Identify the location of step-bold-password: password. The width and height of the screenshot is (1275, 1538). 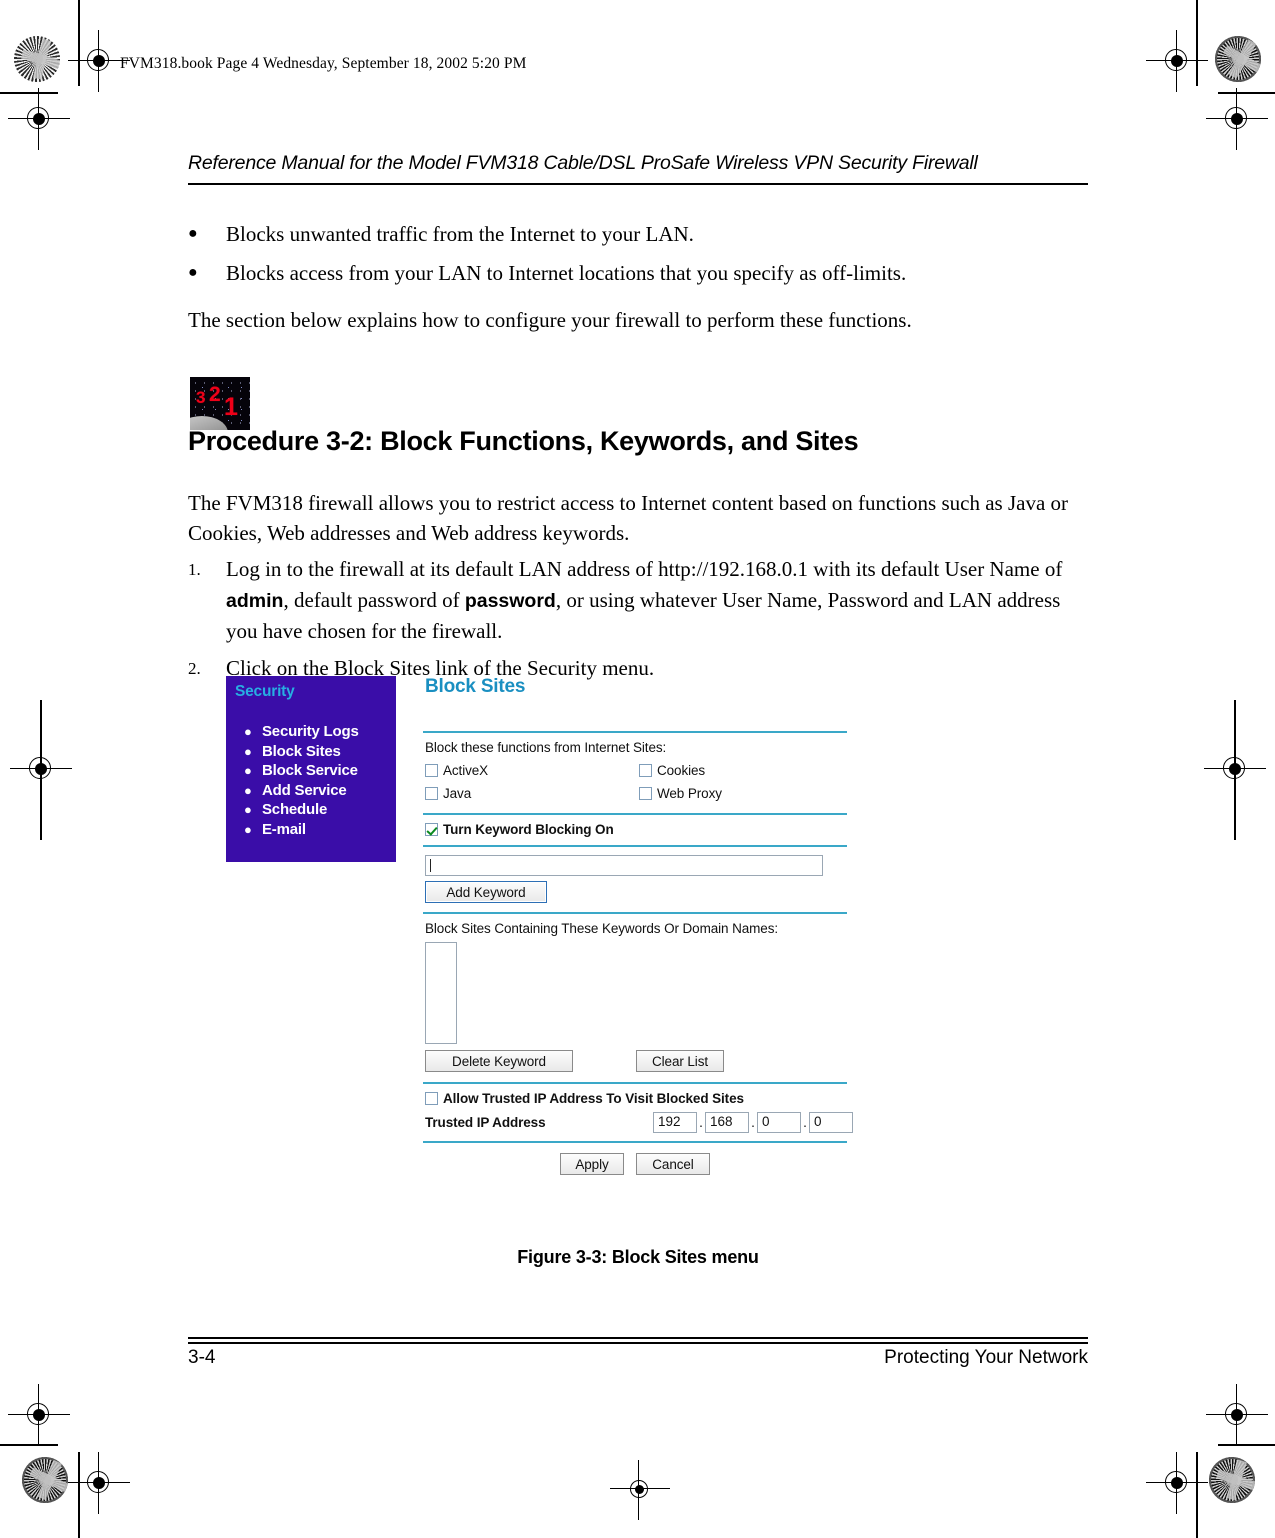
(510, 600).